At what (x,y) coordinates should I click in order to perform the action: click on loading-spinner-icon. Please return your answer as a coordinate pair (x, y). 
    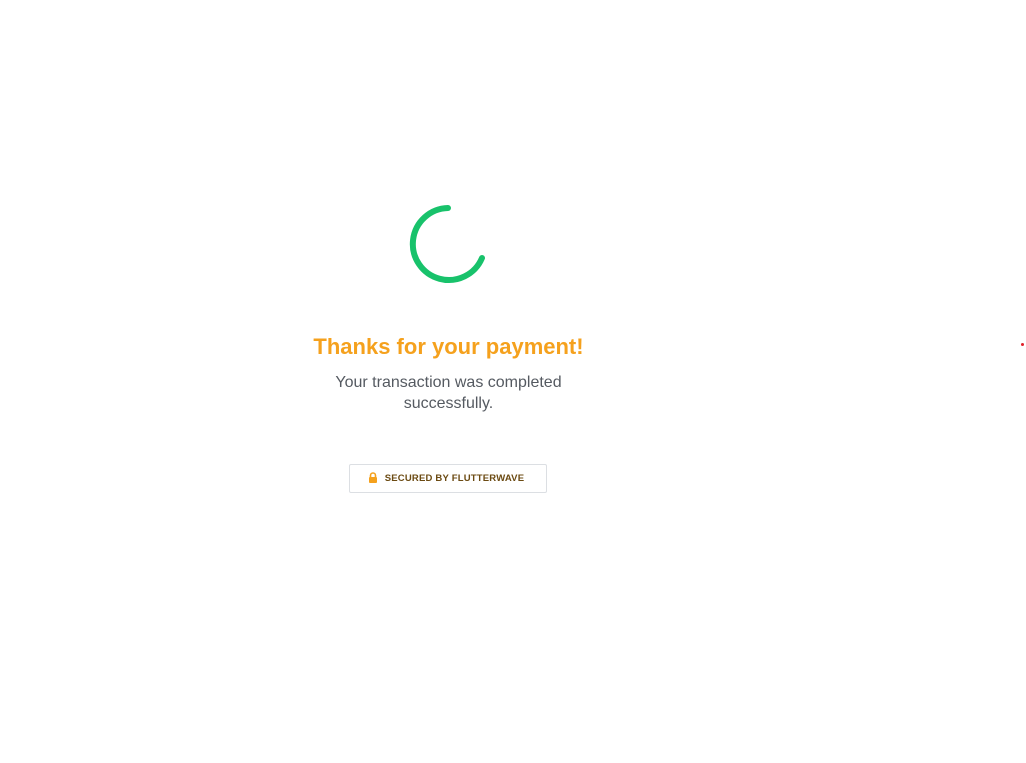
    Looking at the image, I should click on (447, 244).